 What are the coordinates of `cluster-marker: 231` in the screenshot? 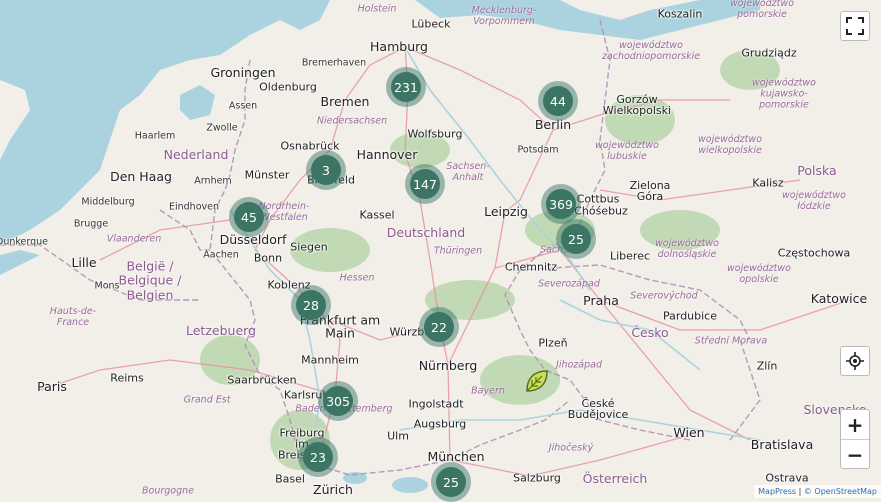 It's located at (406, 87).